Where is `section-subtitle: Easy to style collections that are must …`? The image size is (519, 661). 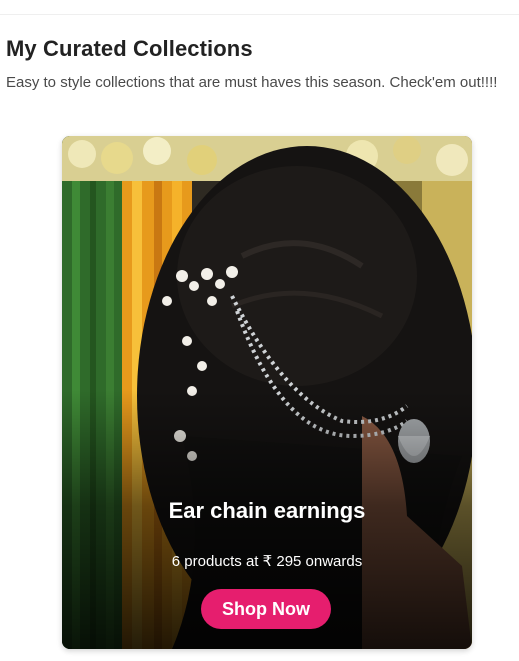 section-subtitle: Easy to style collections that are must … is located at coordinates (252, 82).